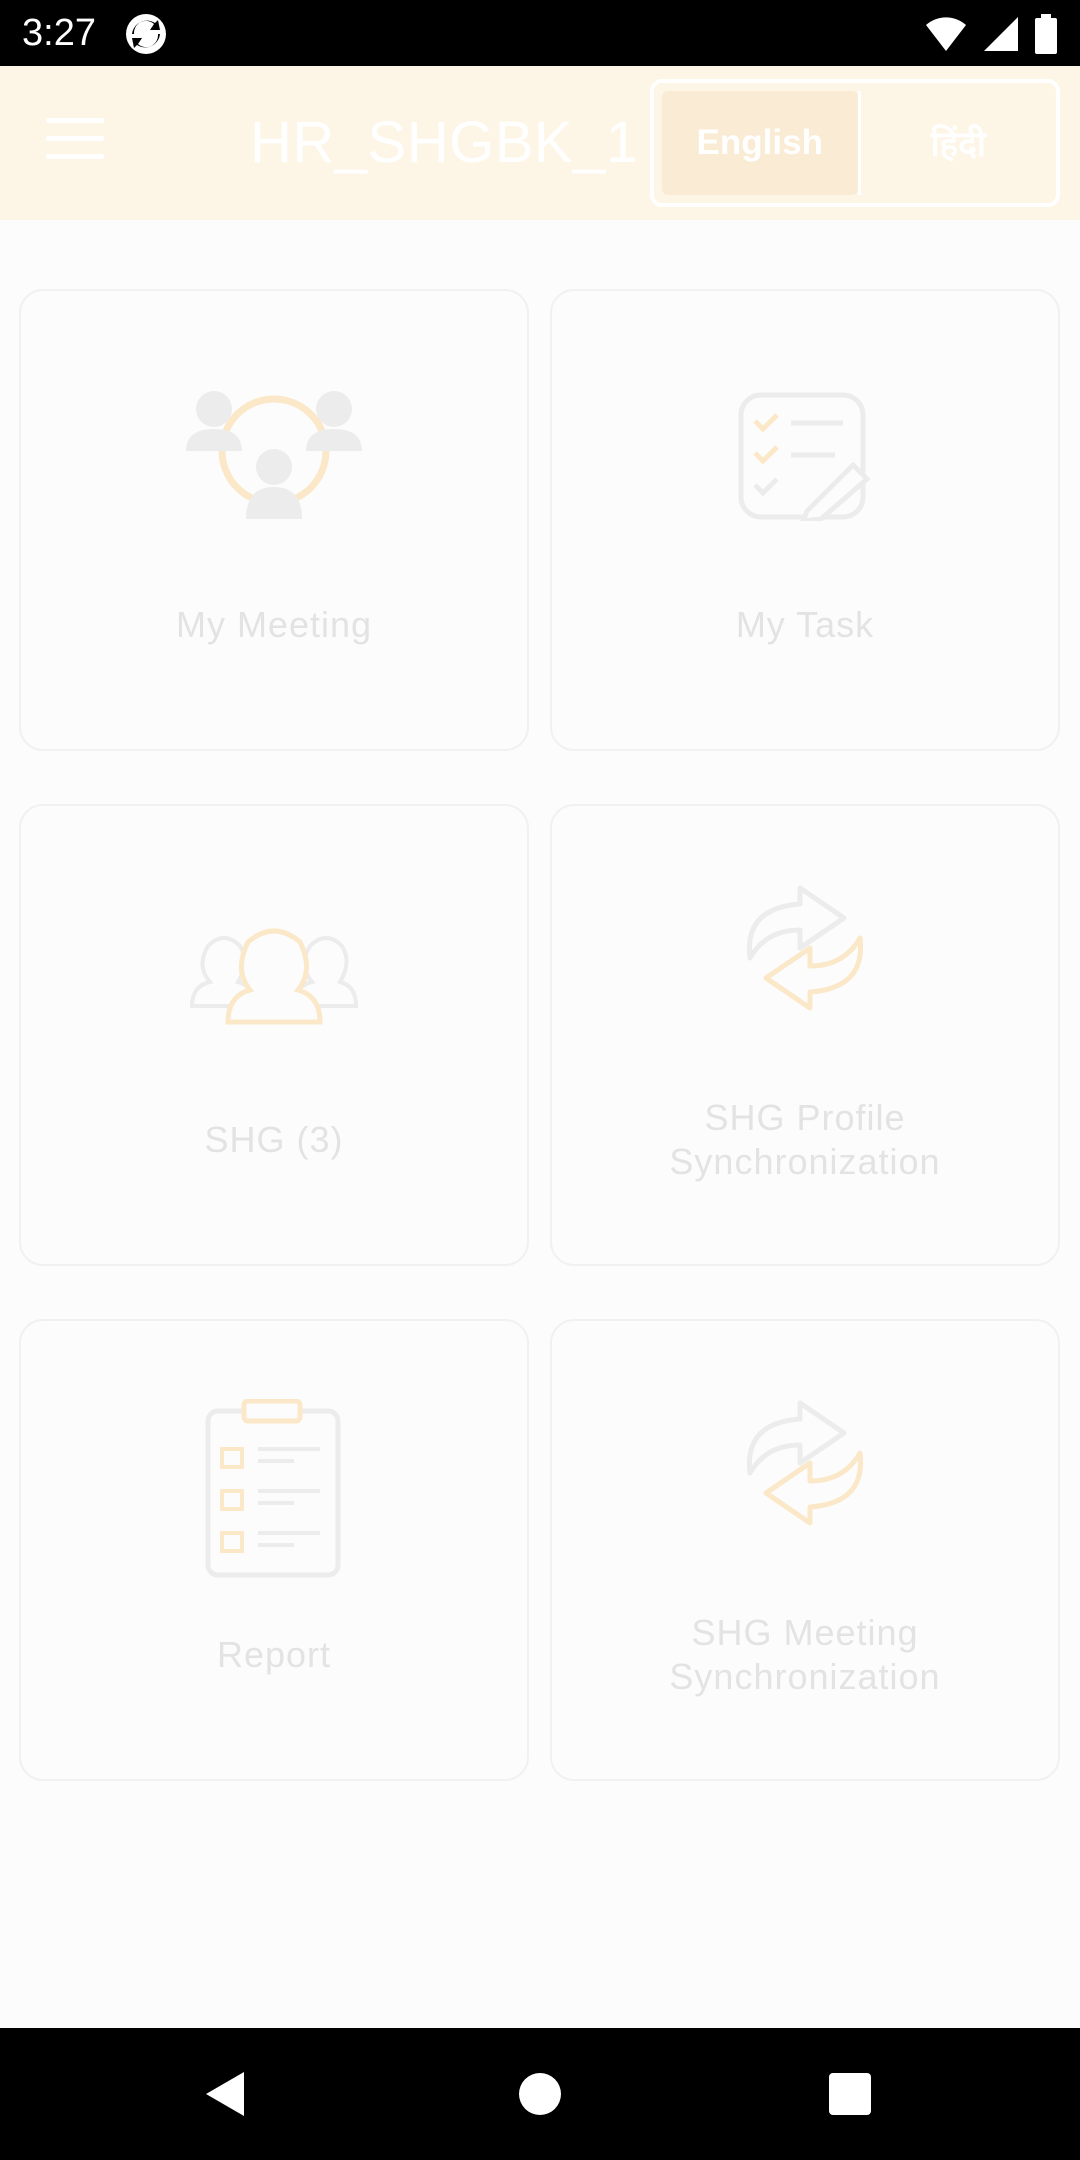 The image size is (1080, 2160). I want to click on shg-profile-sync-card: SHG Profile Synchronization, so click(805, 1035).